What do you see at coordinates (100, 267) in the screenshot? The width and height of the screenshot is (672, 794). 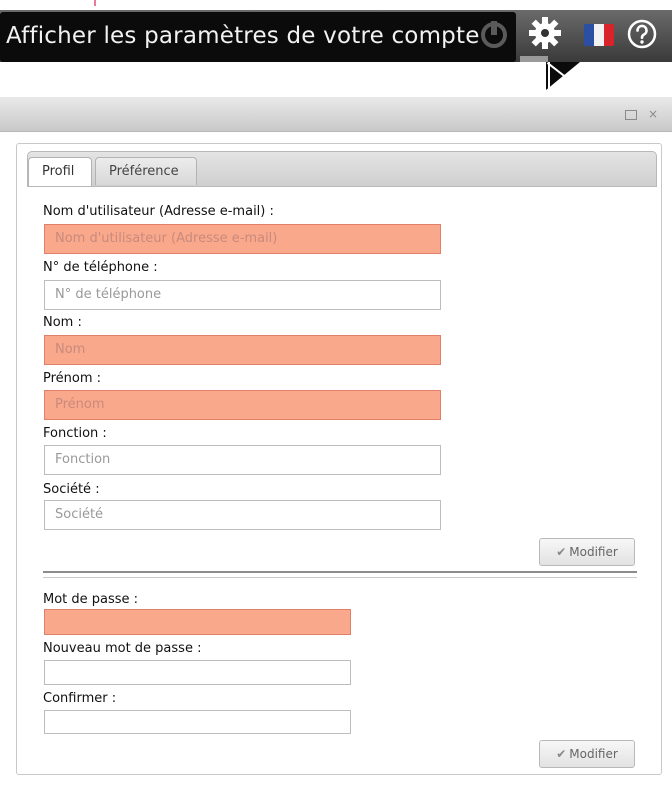 I see `phone-label: N° de téléphone :` at bounding box center [100, 267].